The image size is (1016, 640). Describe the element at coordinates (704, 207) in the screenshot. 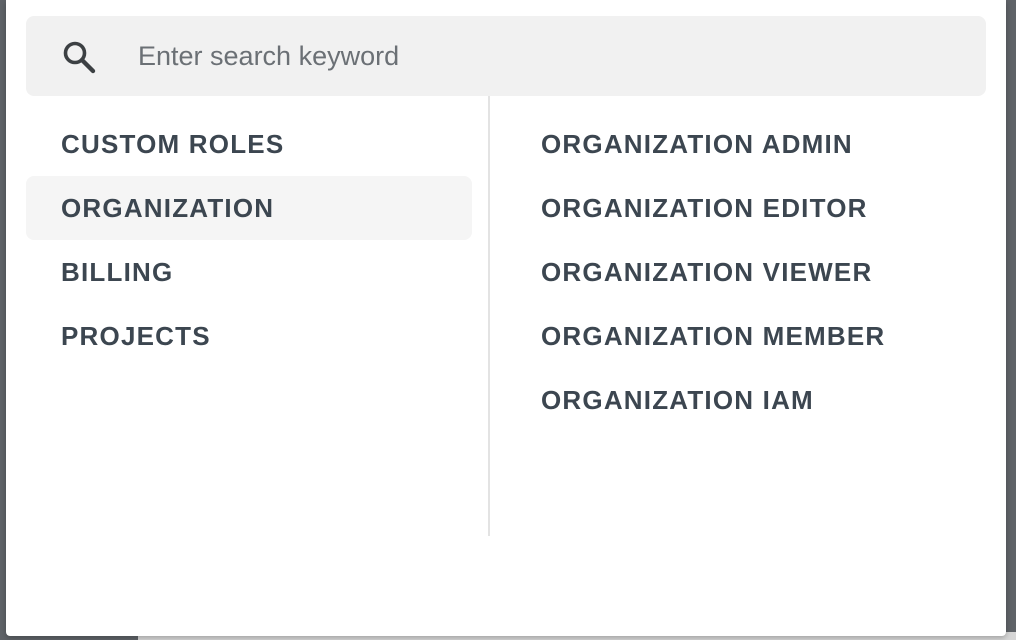

I see `role-item-label: ORGANIZATION EDITOR` at that location.